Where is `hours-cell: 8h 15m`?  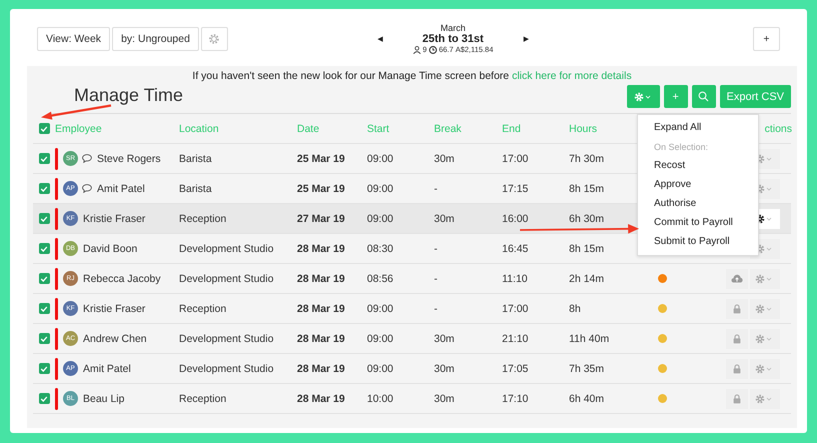 hours-cell: 8h 15m is located at coordinates (586, 248).